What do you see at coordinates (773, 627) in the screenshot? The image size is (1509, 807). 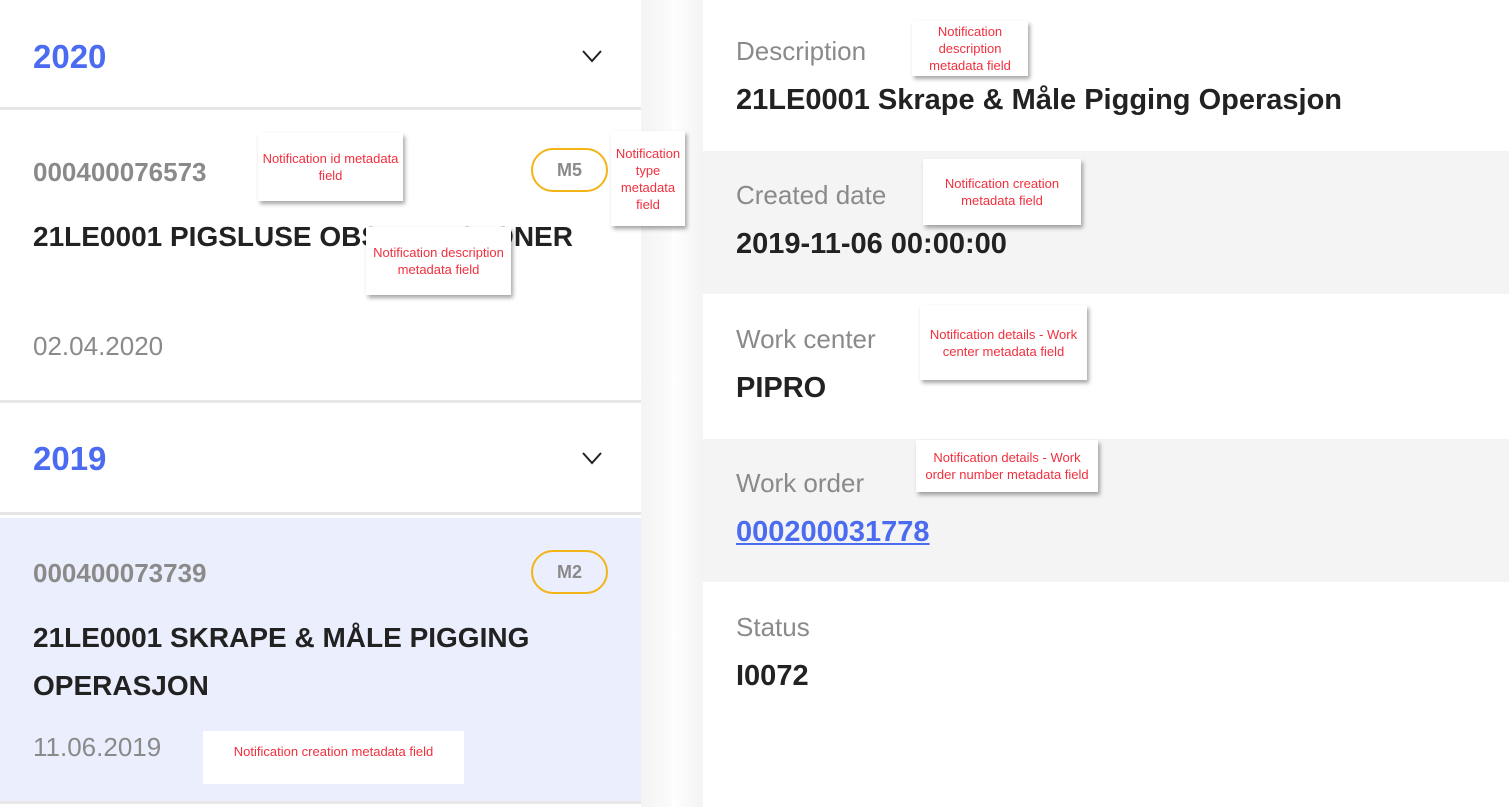 I see `field-label: Status` at bounding box center [773, 627].